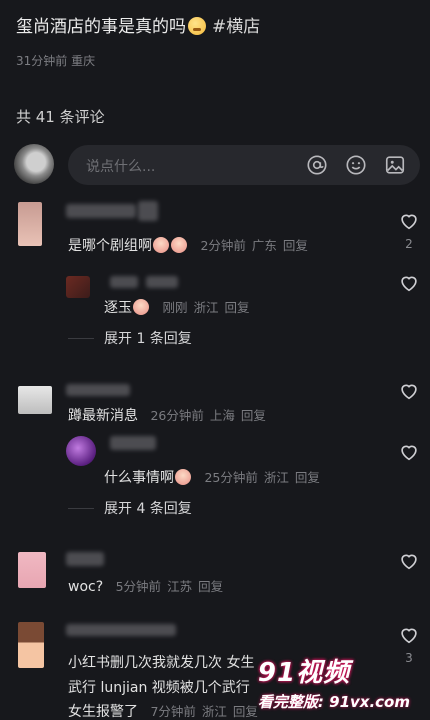 This screenshot has width=430, height=720. I want to click on blurred-badge, so click(148, 211).